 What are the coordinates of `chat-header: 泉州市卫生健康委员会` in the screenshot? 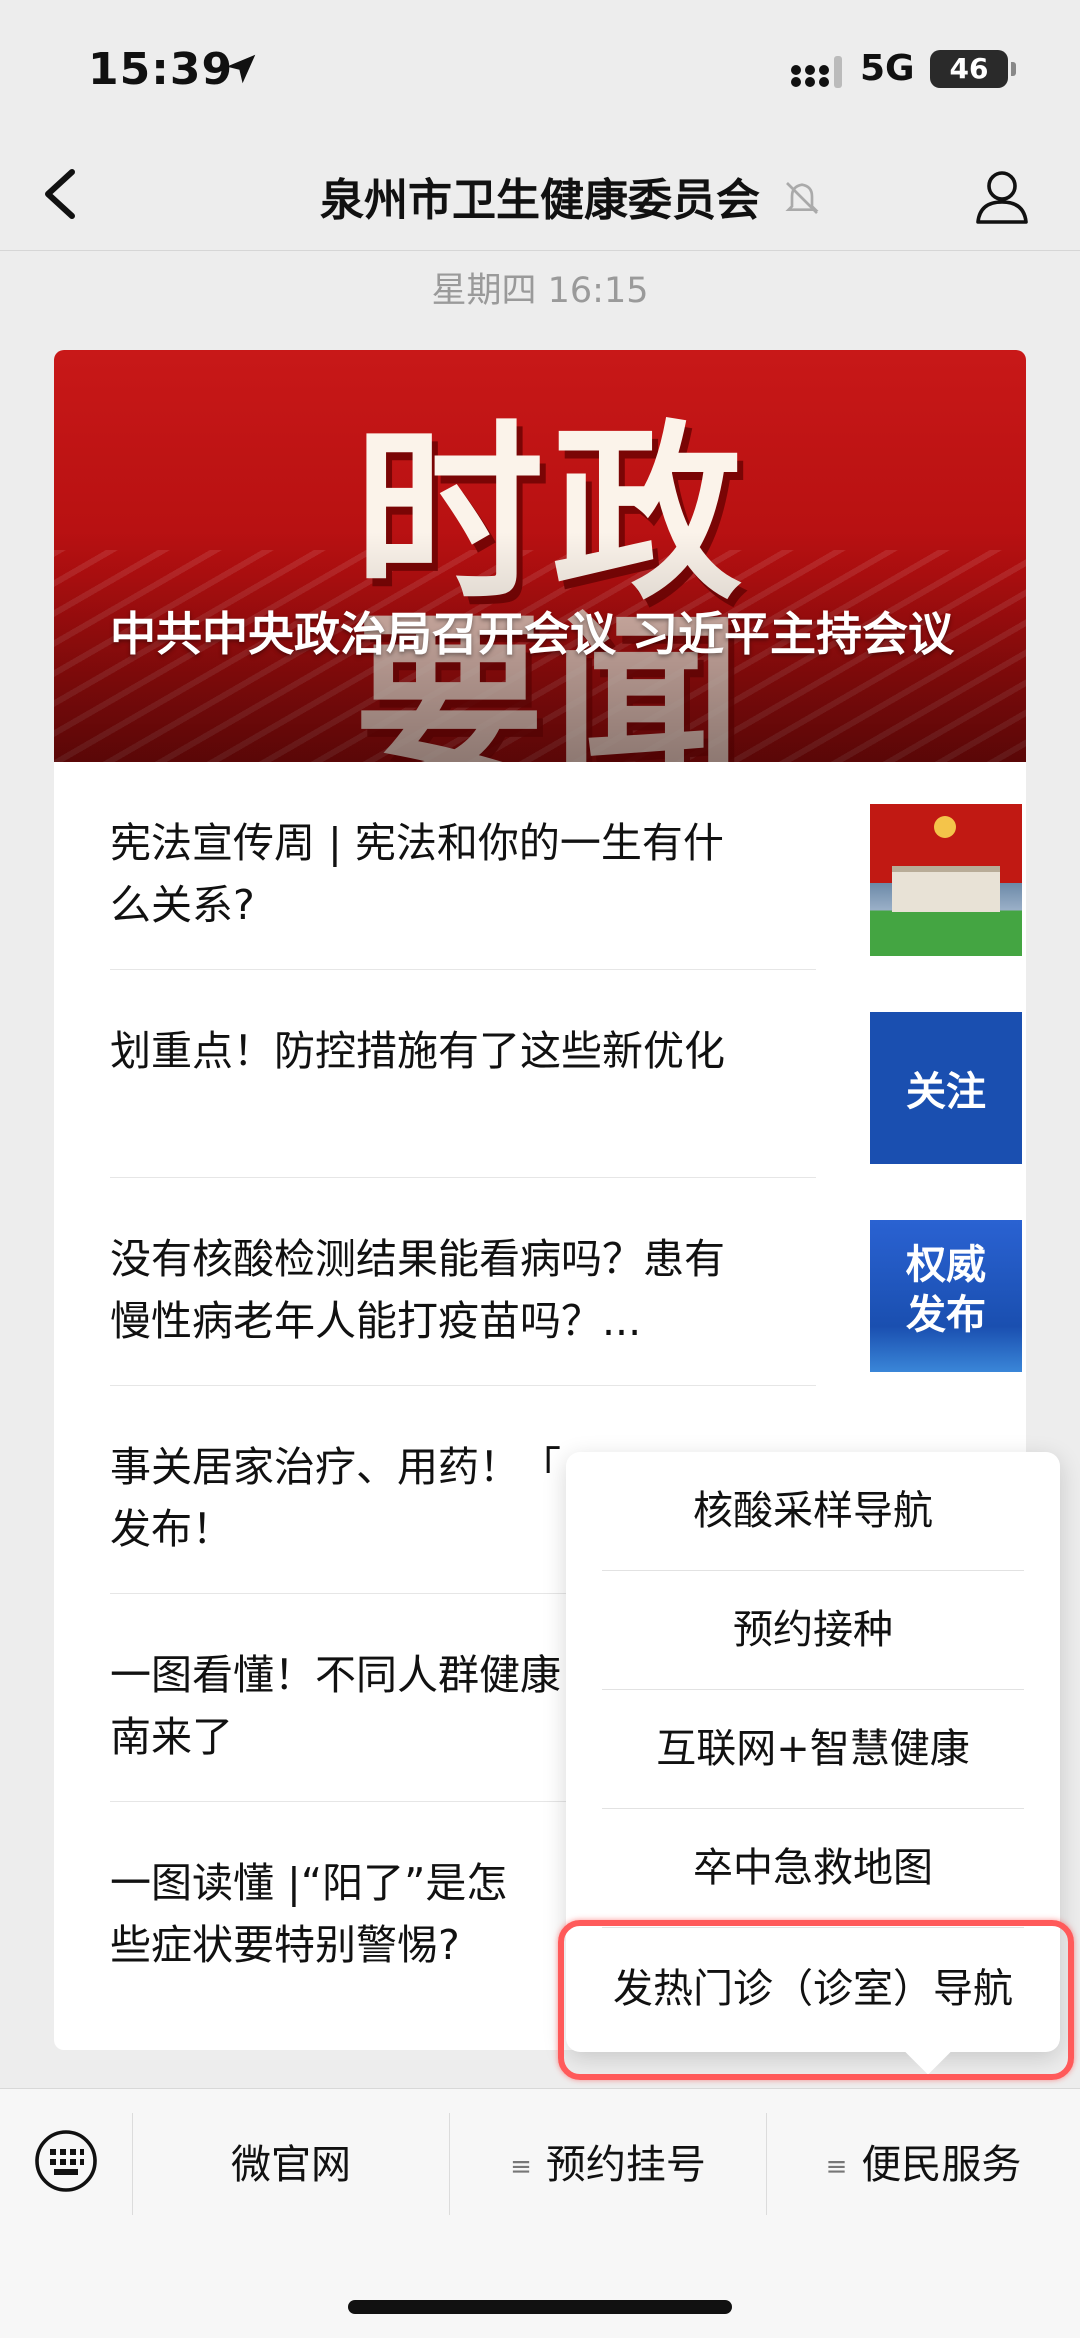 It's located at (540, 195).